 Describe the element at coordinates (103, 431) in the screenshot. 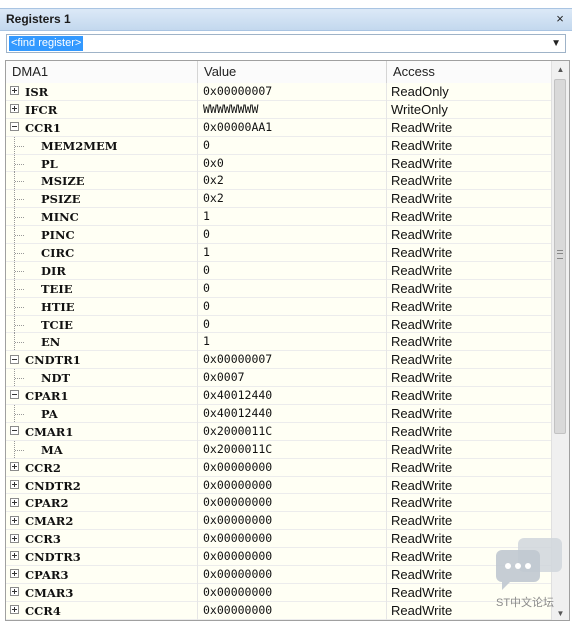

I see `row-name-cell: CMAR1` at that location.